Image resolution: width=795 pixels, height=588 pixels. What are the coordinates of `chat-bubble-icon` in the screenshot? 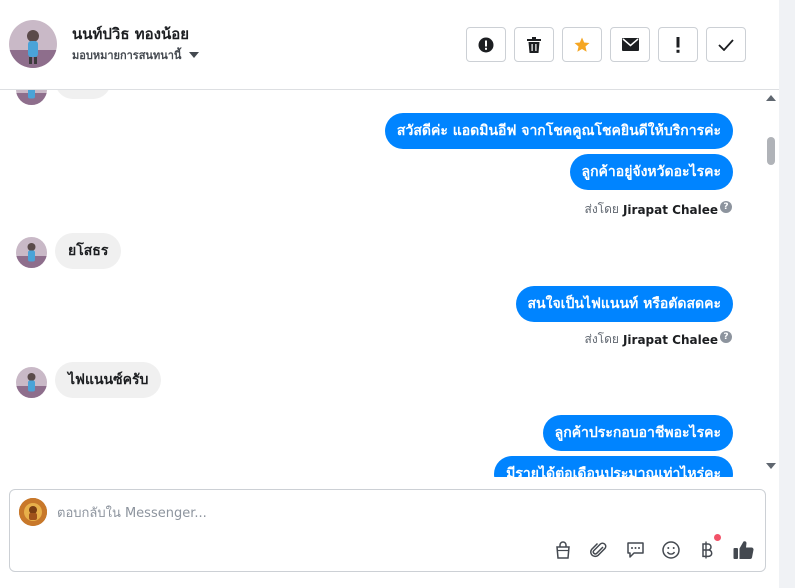 It's located at (635, 550).